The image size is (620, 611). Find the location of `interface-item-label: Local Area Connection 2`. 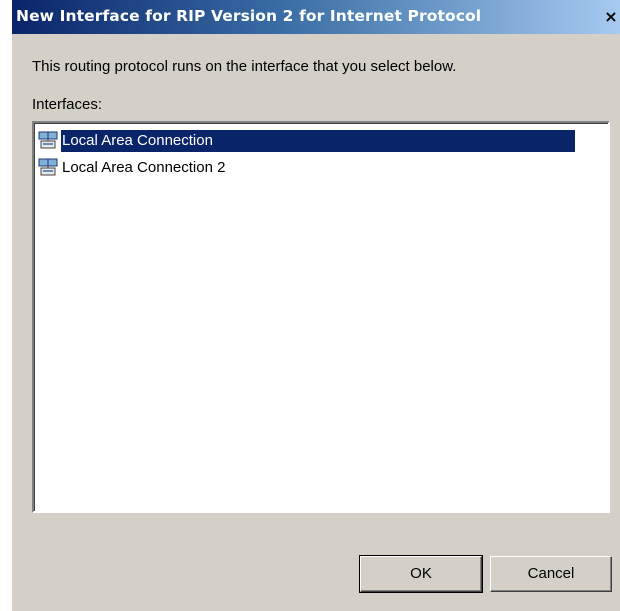

interface-item-label: Local Area Connection 2 is located at coordinates (144, 167).